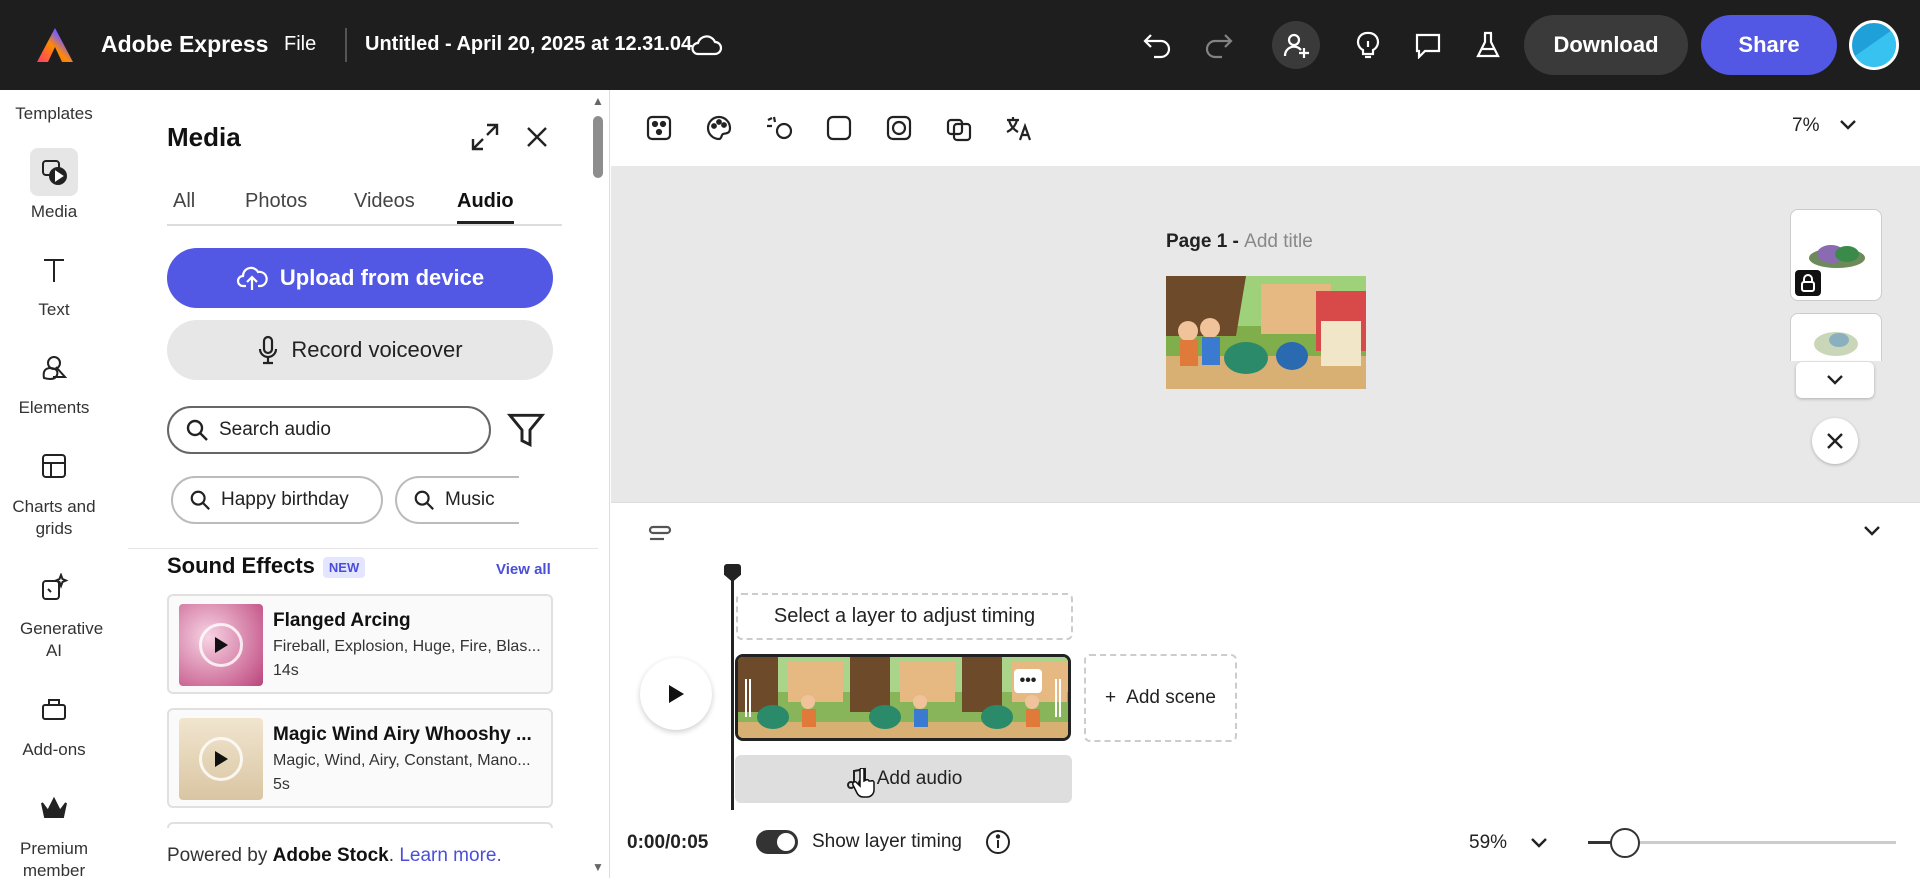 The width and height of the screenshot is (1920, 882). I want to click on mask-icon, so click(899, 128).